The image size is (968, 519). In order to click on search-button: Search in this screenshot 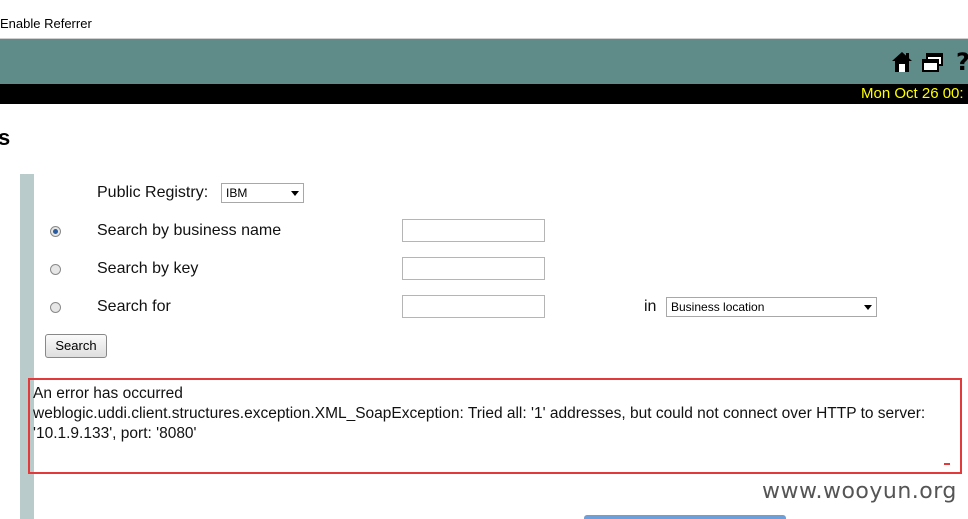, I will do `click(76, 346)`.